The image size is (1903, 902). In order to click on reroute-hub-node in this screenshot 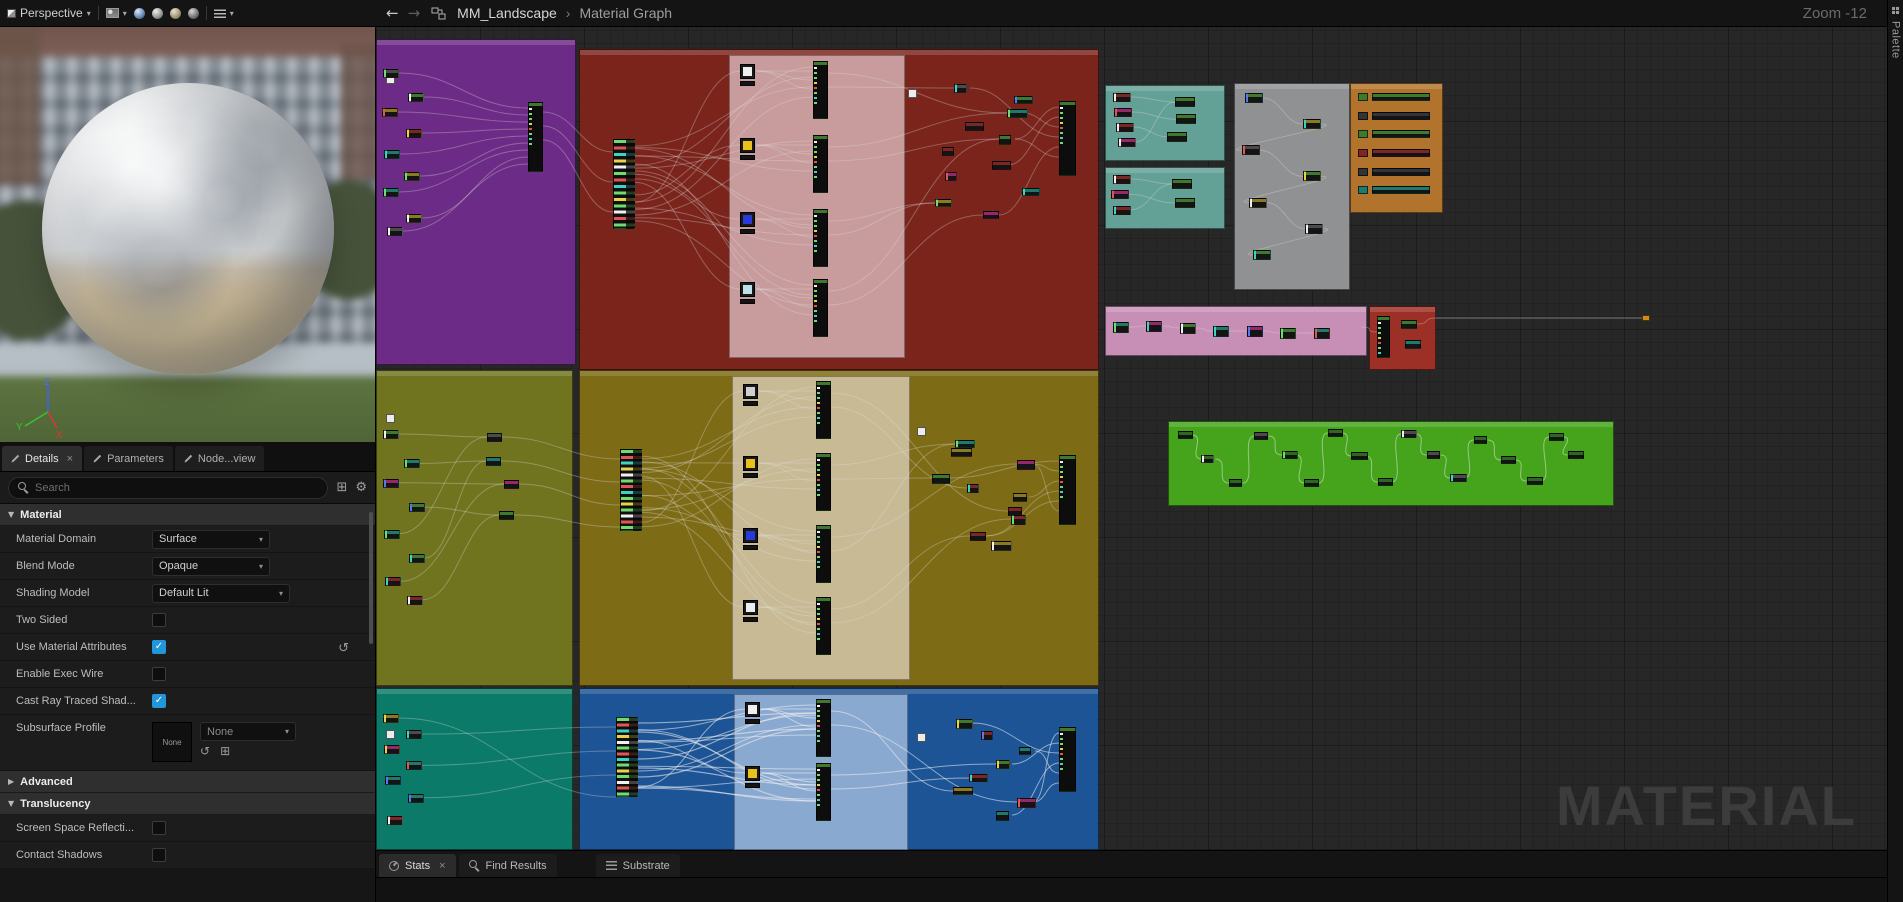, I will do `click(627, 757)`.